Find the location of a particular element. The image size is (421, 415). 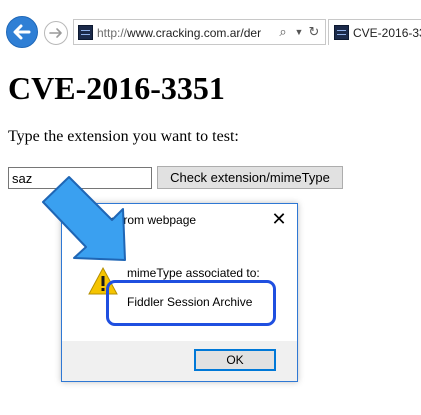

browser-tab: CVE-2016-335 is located at coordinates (374, 32).